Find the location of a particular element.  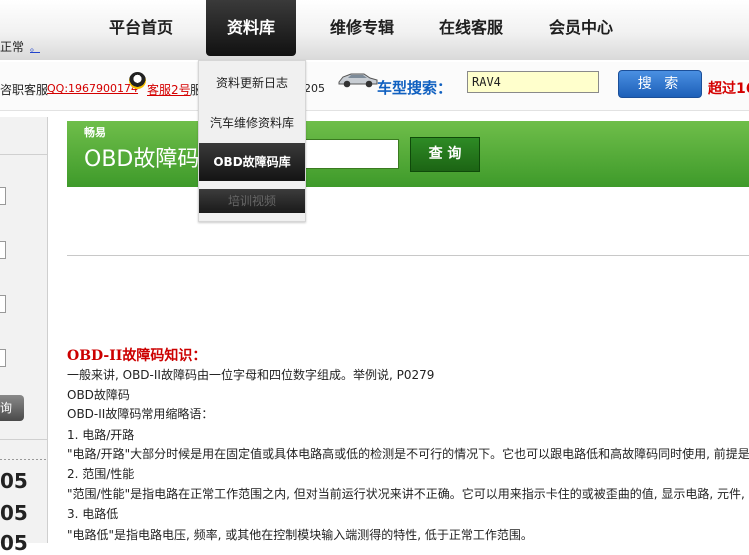

library-dropdown-menu: 资料更新日志 汽车维修资料库 OBD故障码库 培训视频 is located at coordinates (252, 141).